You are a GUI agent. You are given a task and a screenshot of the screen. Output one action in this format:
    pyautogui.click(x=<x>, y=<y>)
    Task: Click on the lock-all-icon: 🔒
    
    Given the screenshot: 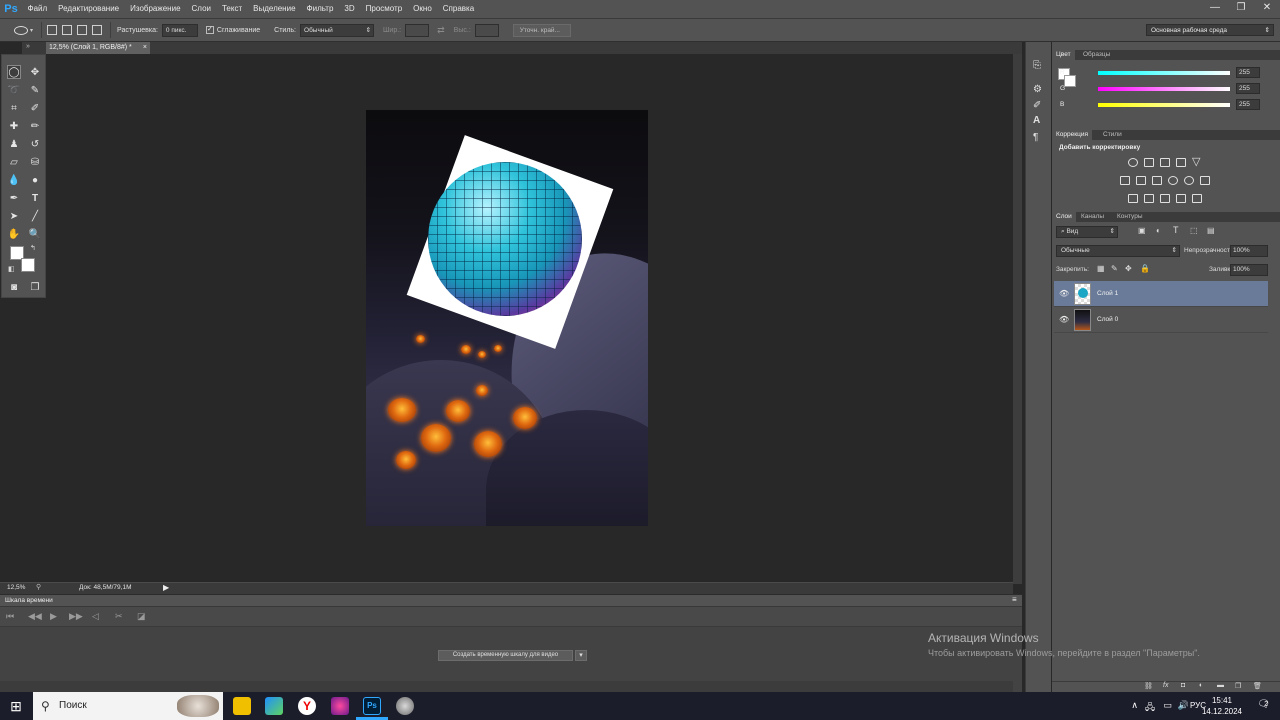 What is the action you would take?
    pyautogui.click(x=1145, y=268)
    